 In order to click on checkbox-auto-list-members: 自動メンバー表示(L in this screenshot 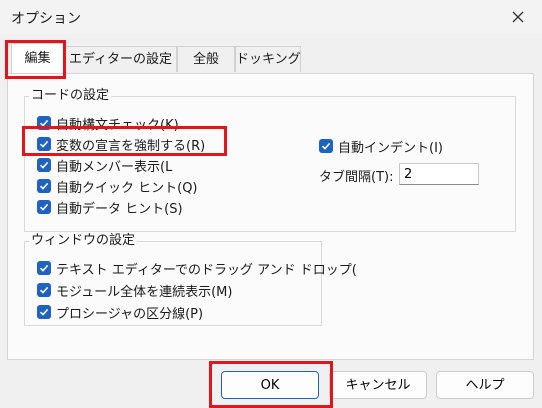, I will do `click(105, 165)`.